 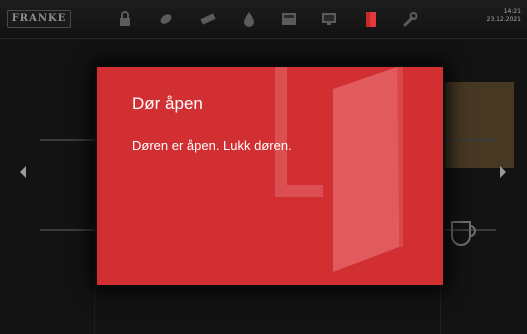 I want to click on franke-logo: FRANKE, so click(x=39, y=19).